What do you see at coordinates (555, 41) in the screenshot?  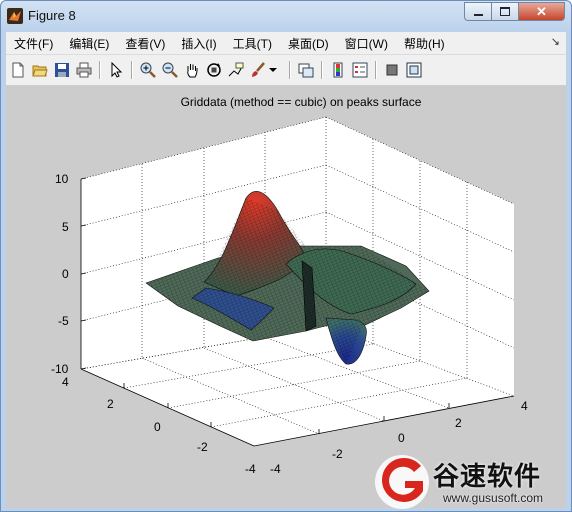 I see `menu-dock-icon: ↘` at bounding box center [555, 41].